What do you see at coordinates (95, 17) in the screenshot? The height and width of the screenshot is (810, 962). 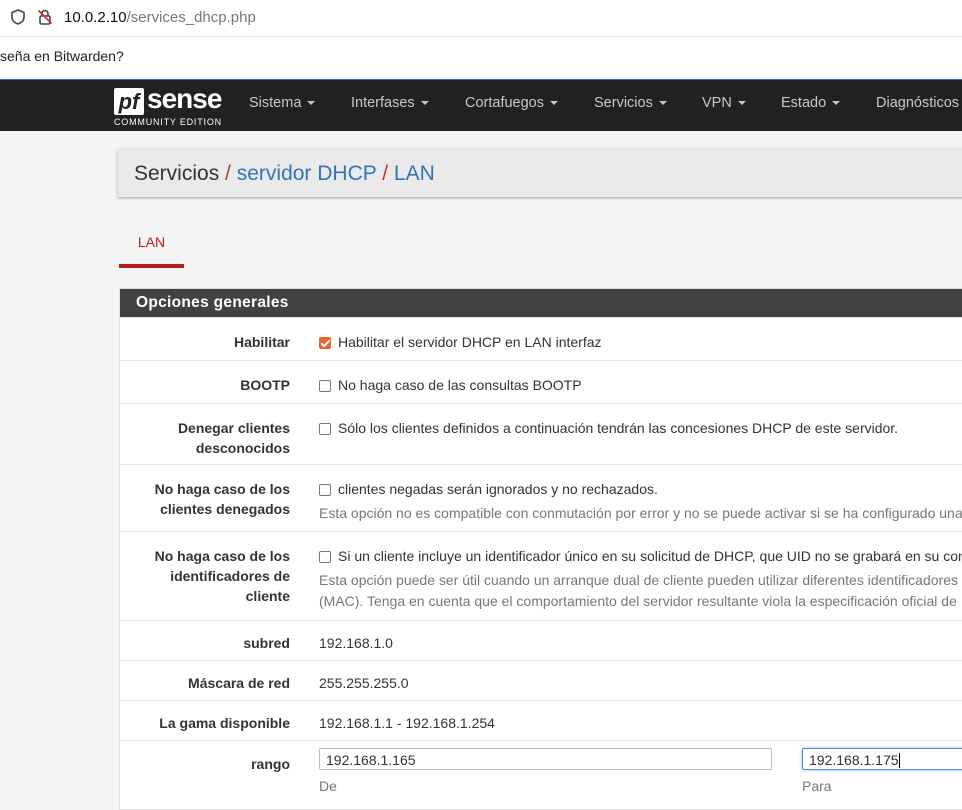 I see `url-host: 10.0.2.10` at bounding box center [95, 17].